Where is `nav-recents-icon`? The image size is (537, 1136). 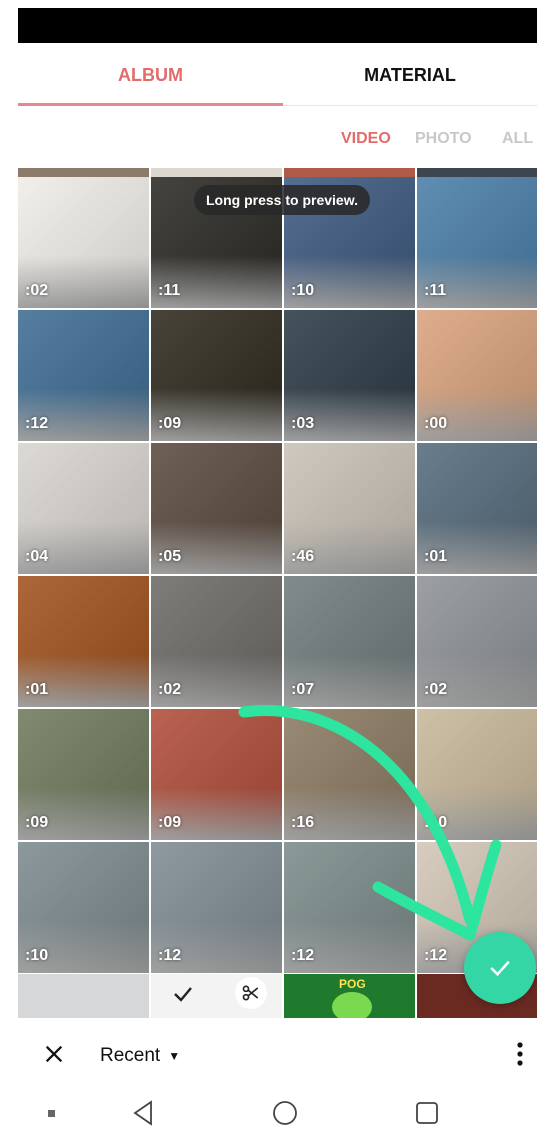
nav-recents-icon is located at coordinates (427, 1113).